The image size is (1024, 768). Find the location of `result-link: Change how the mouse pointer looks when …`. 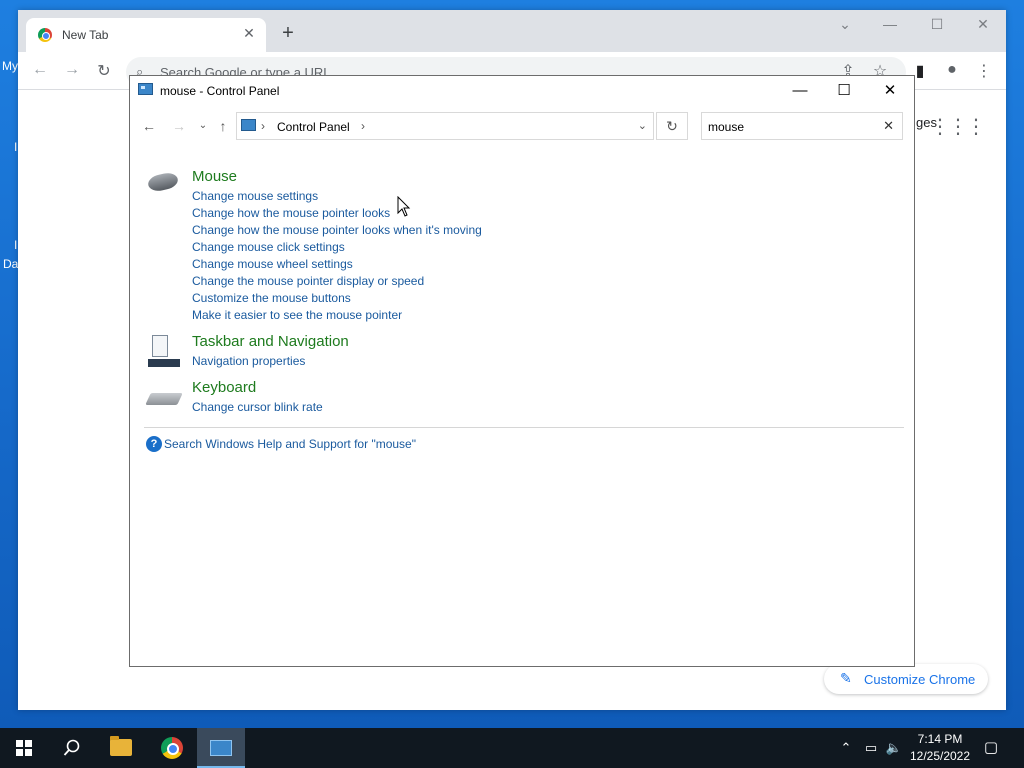

result-link: Change how the mouse pointer looks when … is located at coordinates (337, 230).